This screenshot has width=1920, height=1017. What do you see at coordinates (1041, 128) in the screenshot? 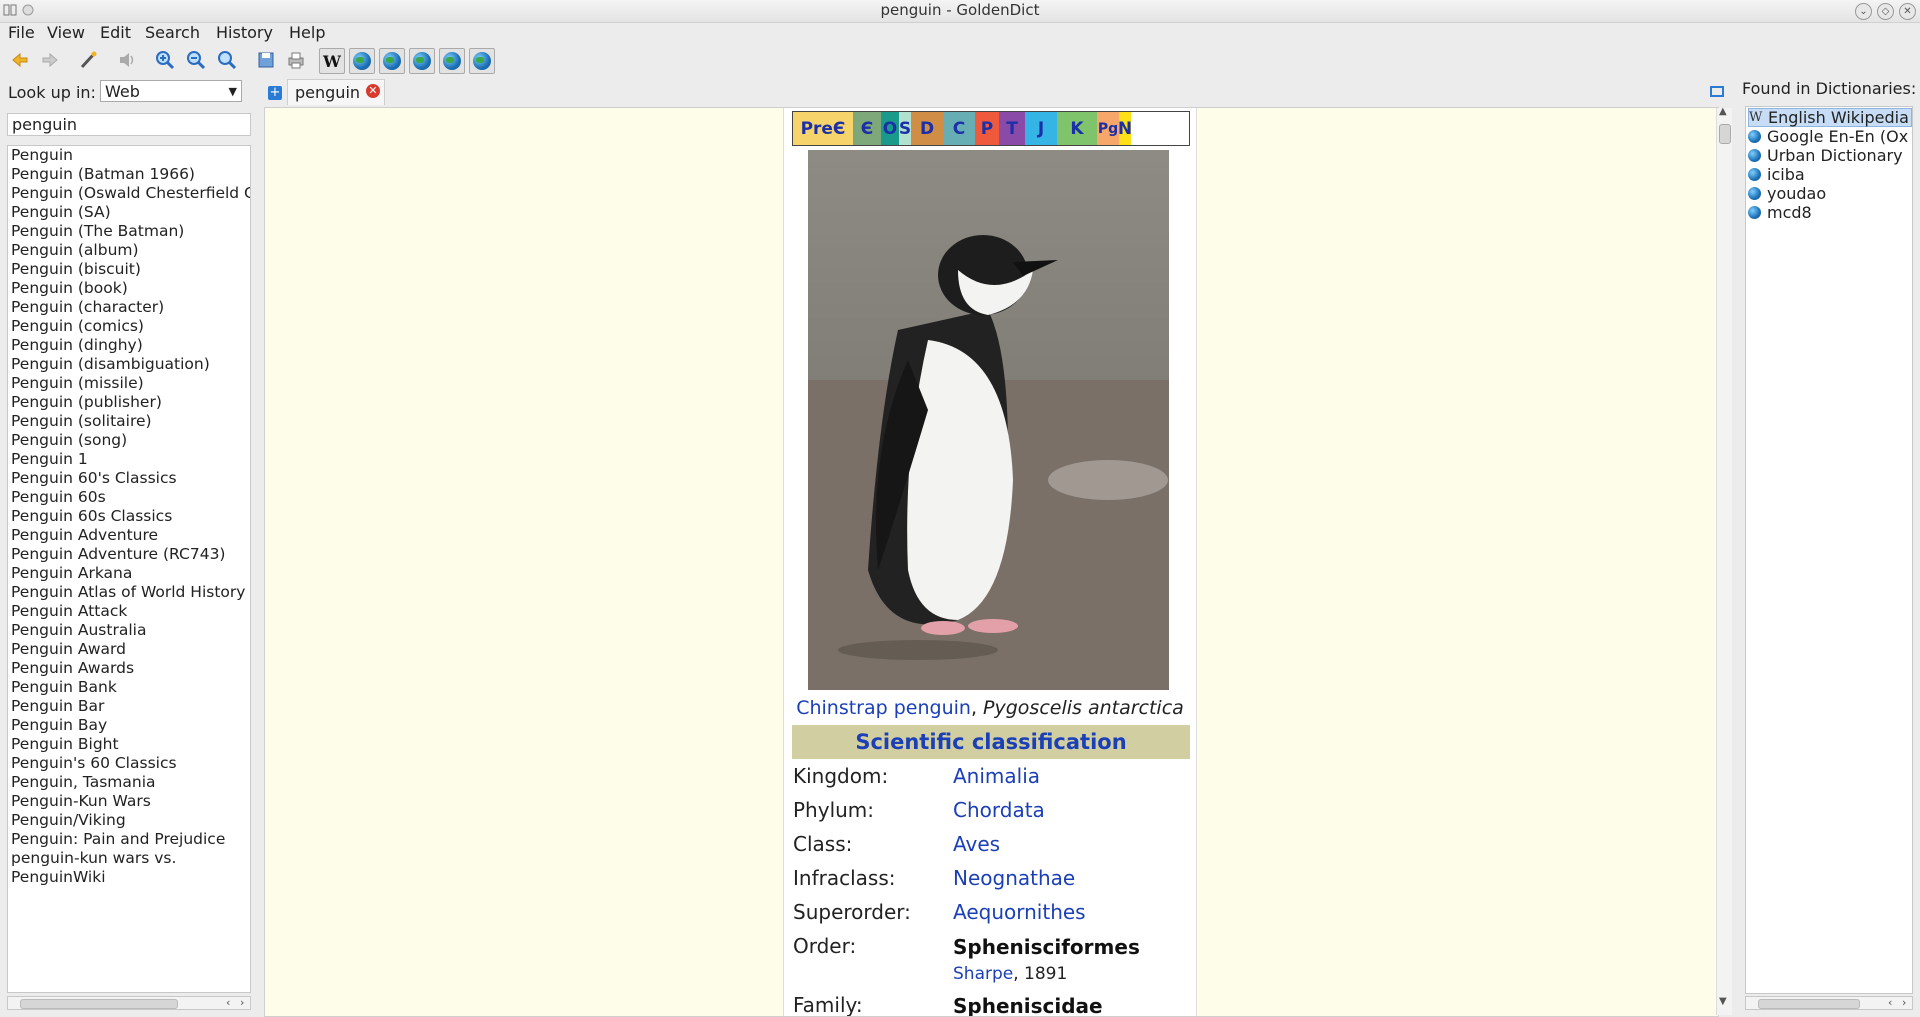
I see `timeline-segment: J` at bounding box center [1041, 128].